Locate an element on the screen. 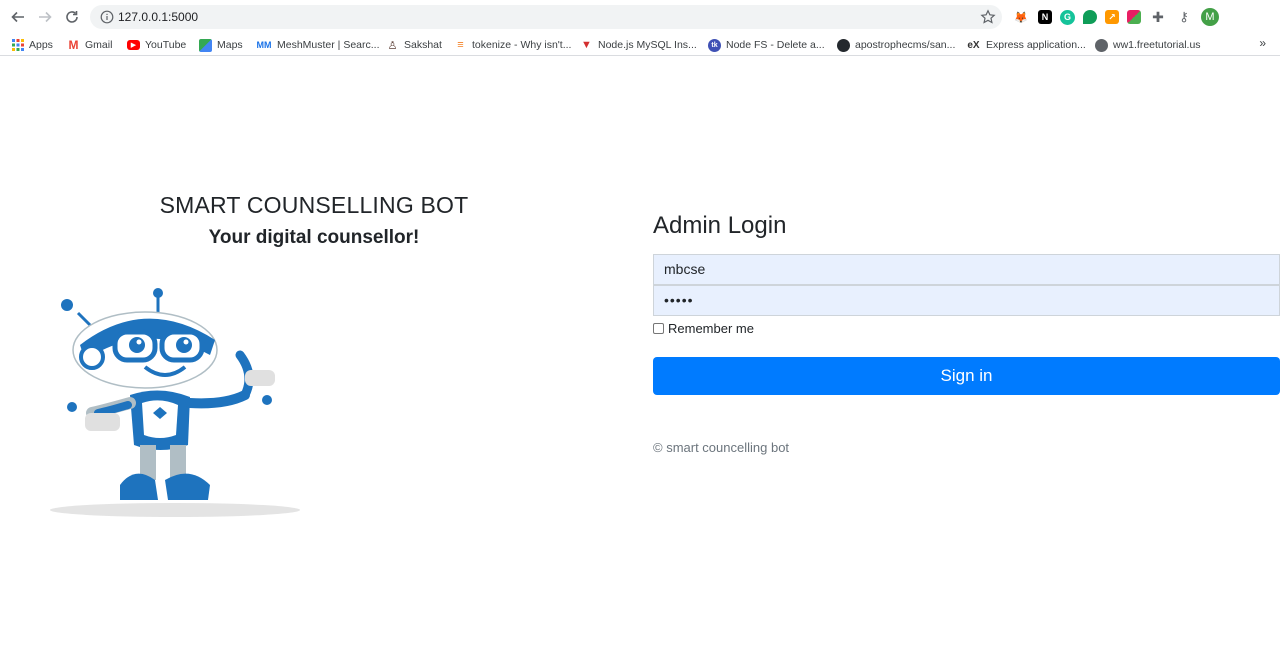  bookmarks-more-button: » is located at coordinates (1262, 43).